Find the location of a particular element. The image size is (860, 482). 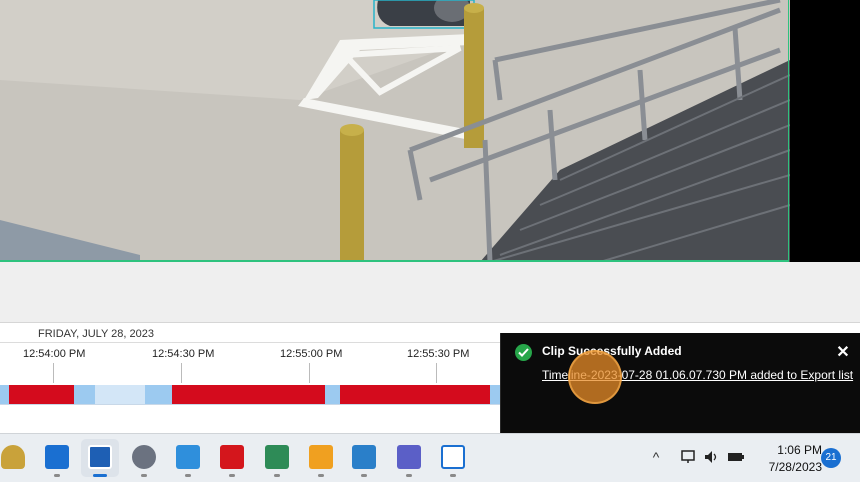

taskbar-app-notepad is located at coordinates (188, 458).